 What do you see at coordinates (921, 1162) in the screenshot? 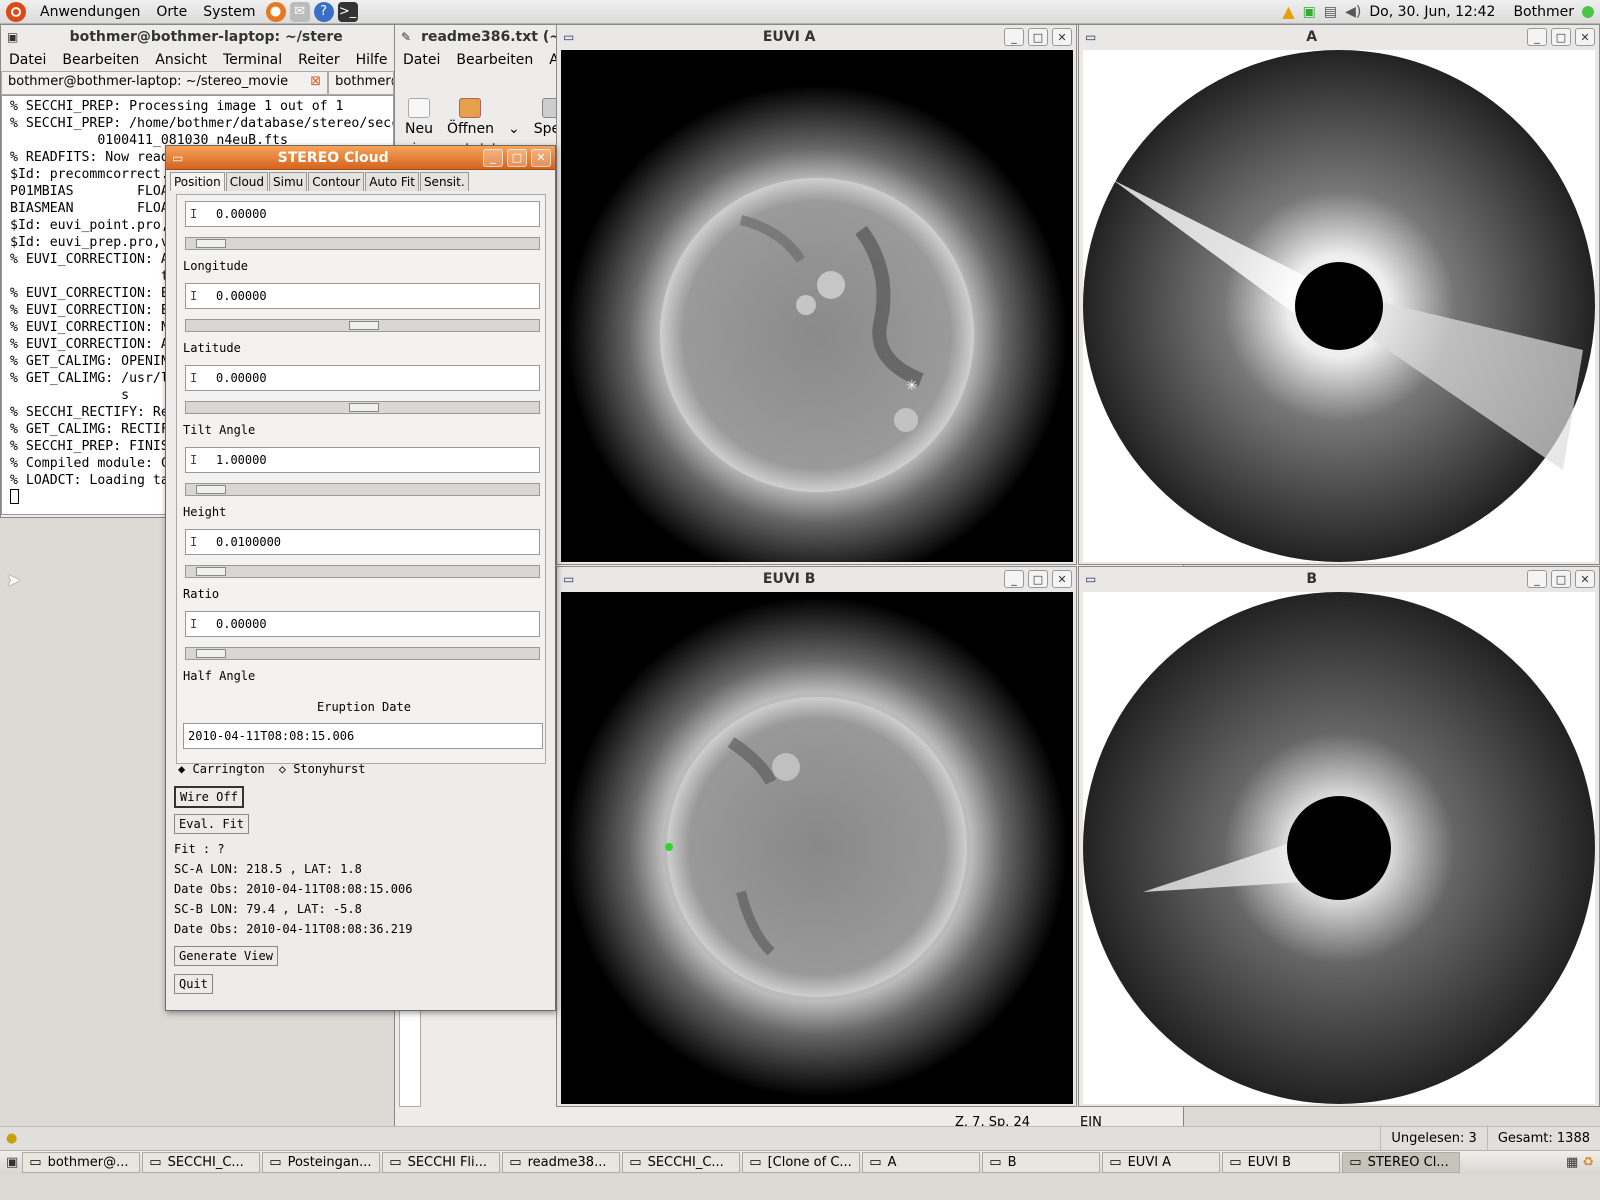
I see `taskbar-item: ▭ A` at bounding box center [921, 1162].